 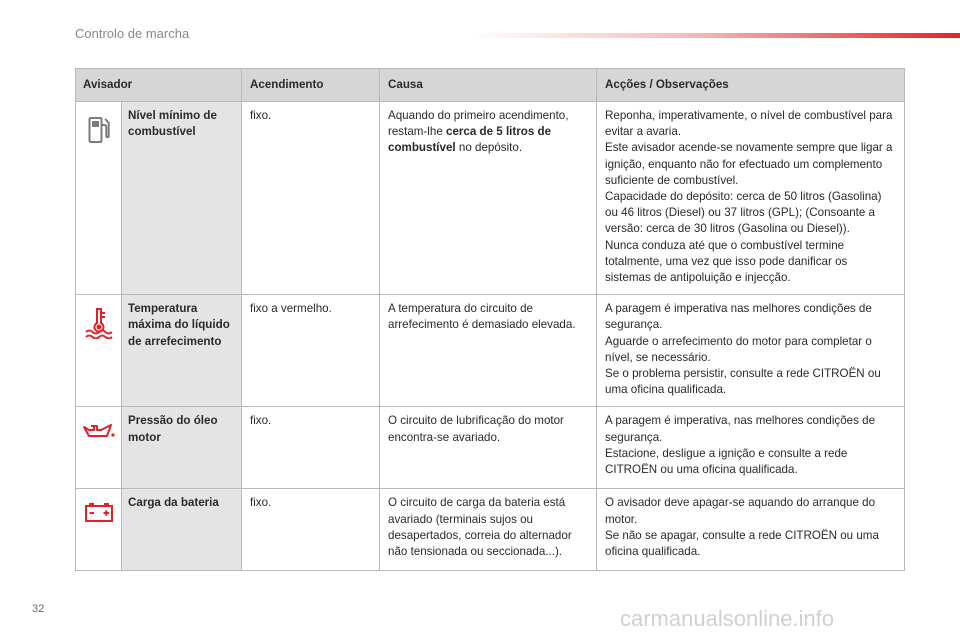 I want to click on cause-segment: no depósito., so click(x=489, y=148).